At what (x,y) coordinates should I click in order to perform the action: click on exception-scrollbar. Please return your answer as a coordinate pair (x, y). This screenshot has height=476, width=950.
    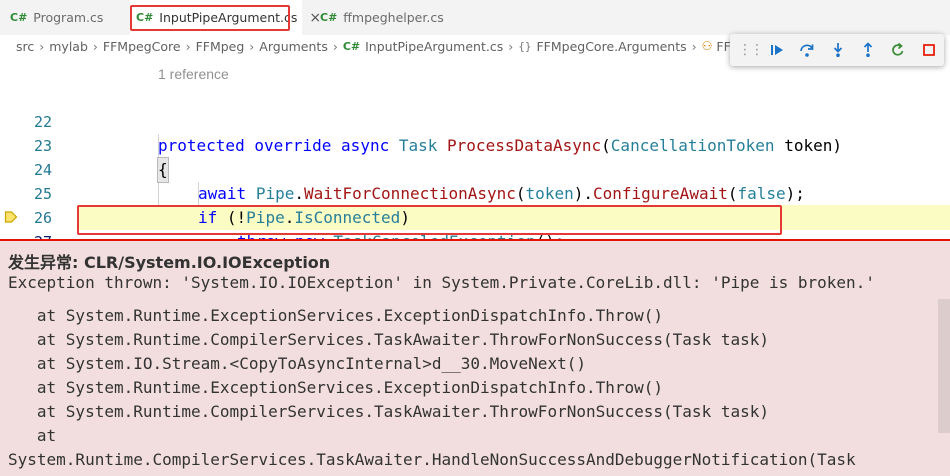
    Looking at the image, I should click on (944, 366).